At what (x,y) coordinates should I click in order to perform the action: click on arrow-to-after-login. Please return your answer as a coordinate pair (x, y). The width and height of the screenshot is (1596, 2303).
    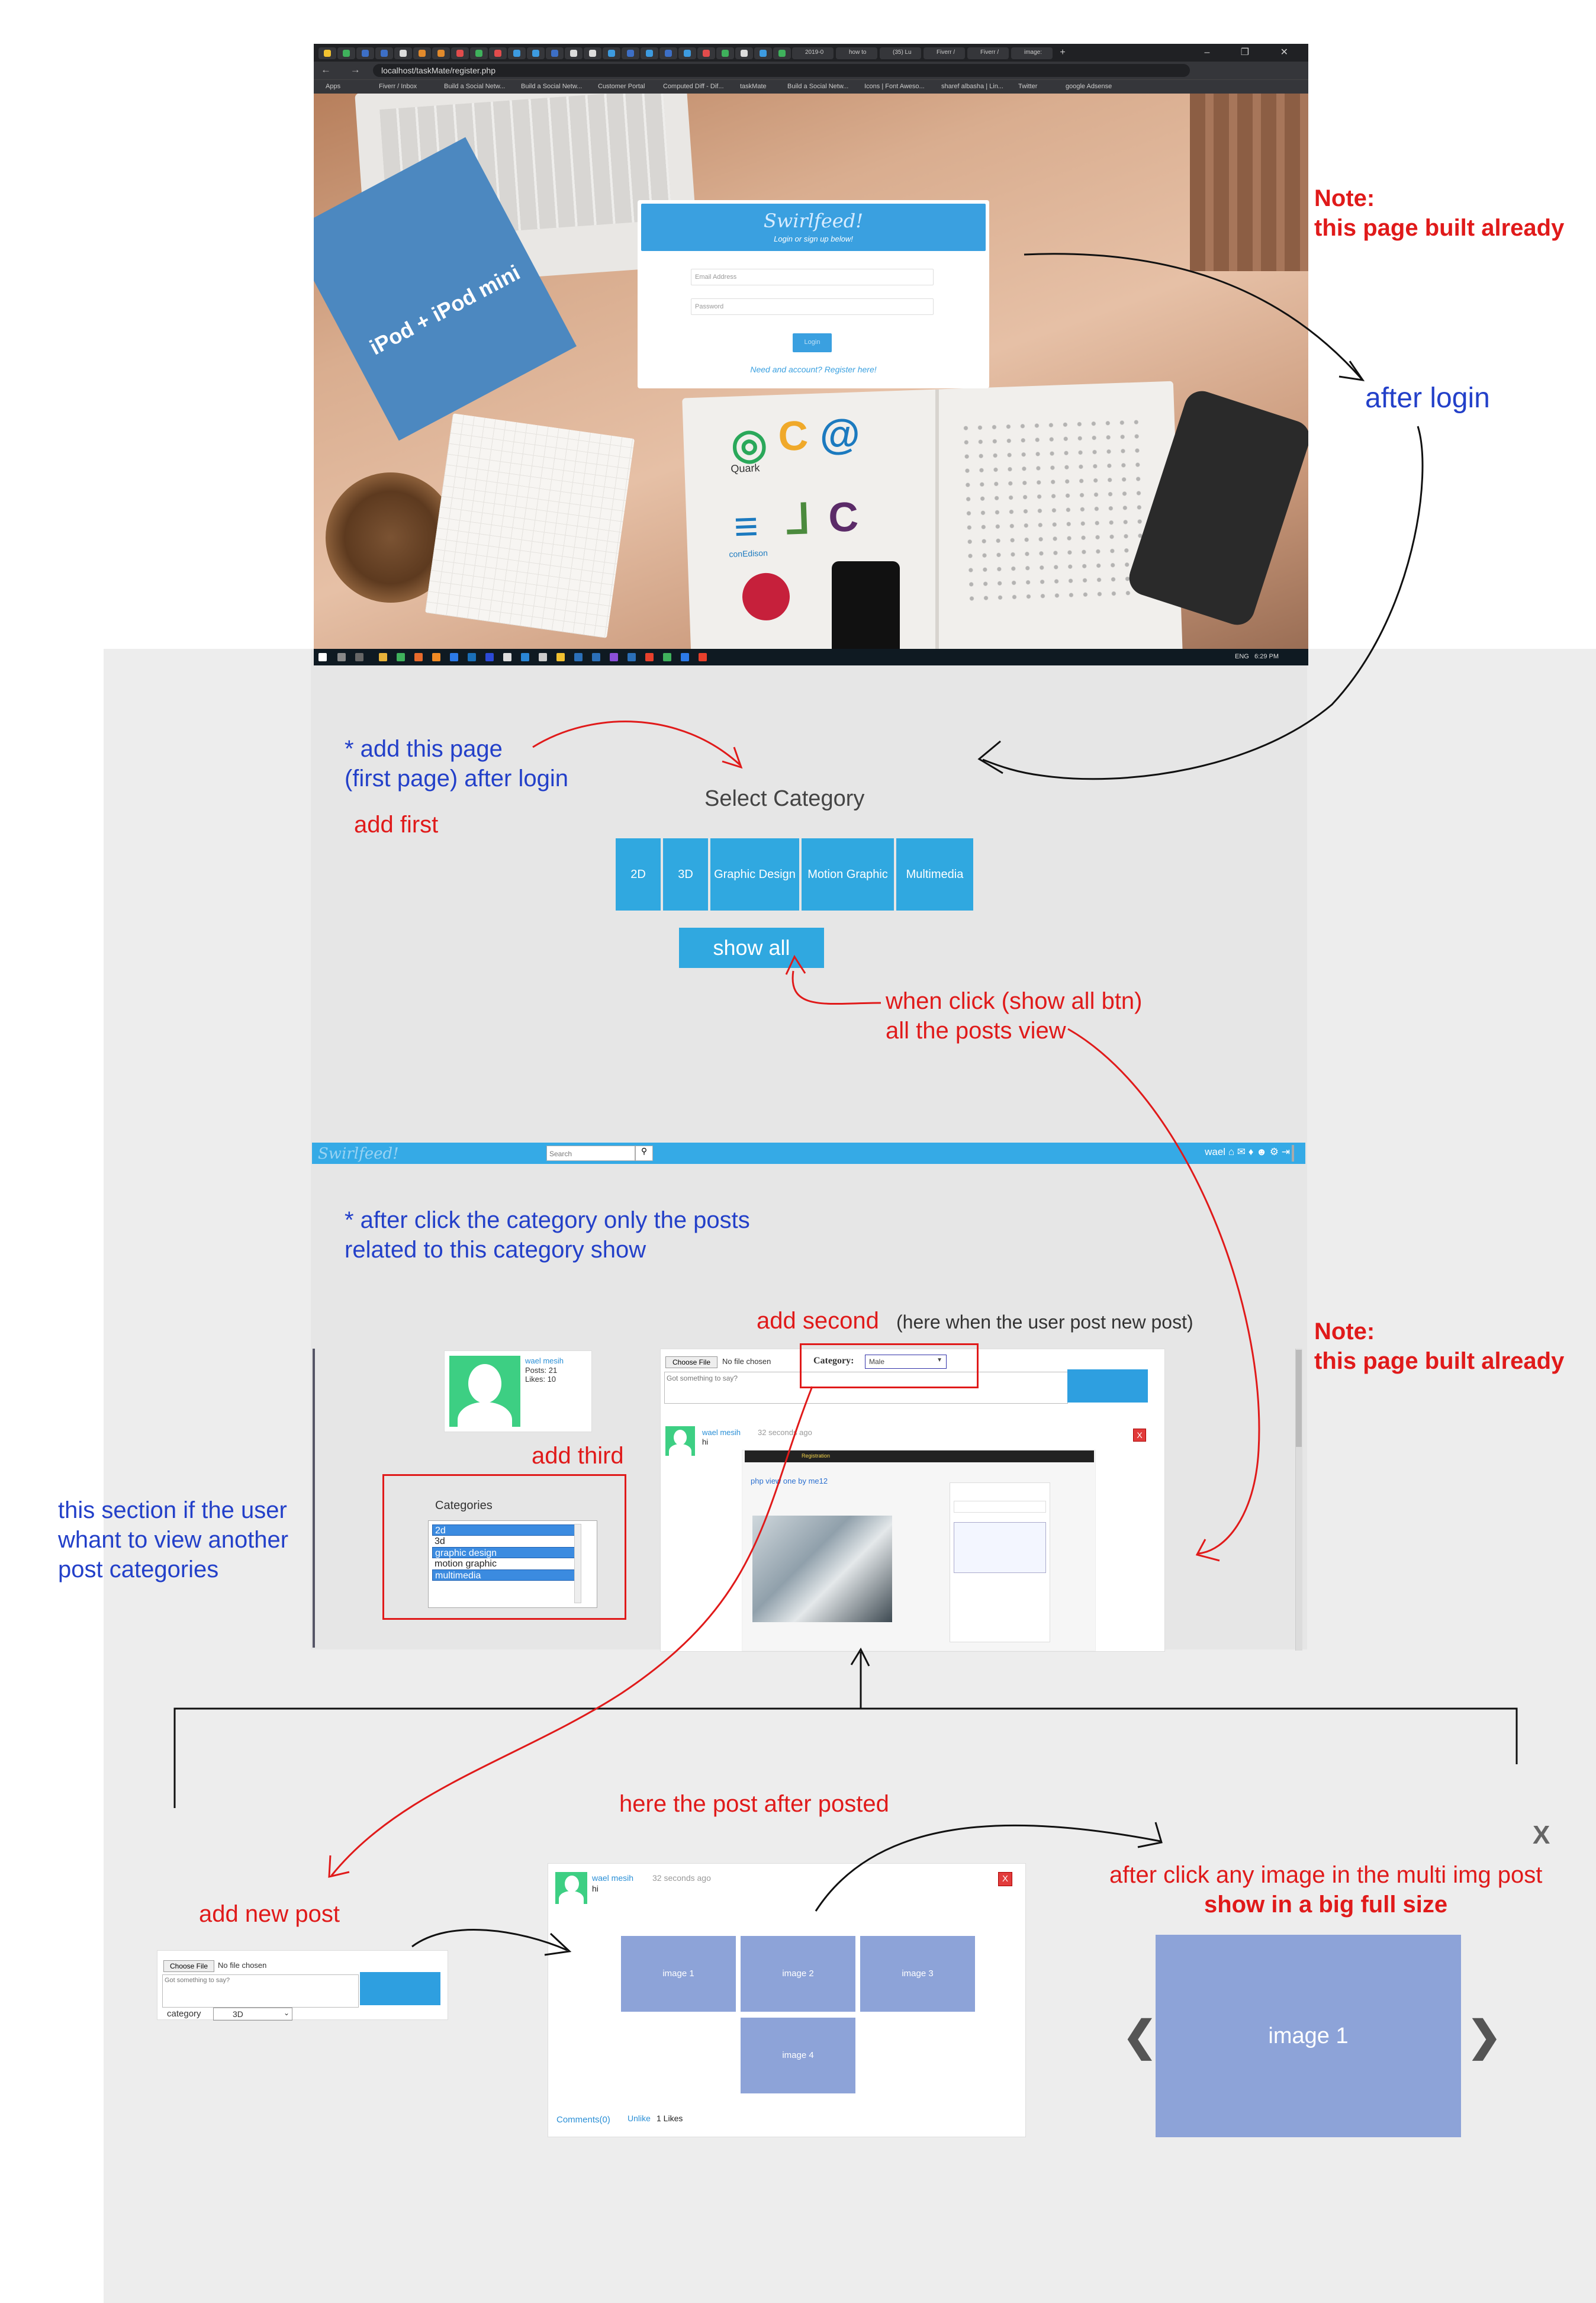
    Looking at the image, I should click on (1193, 316).